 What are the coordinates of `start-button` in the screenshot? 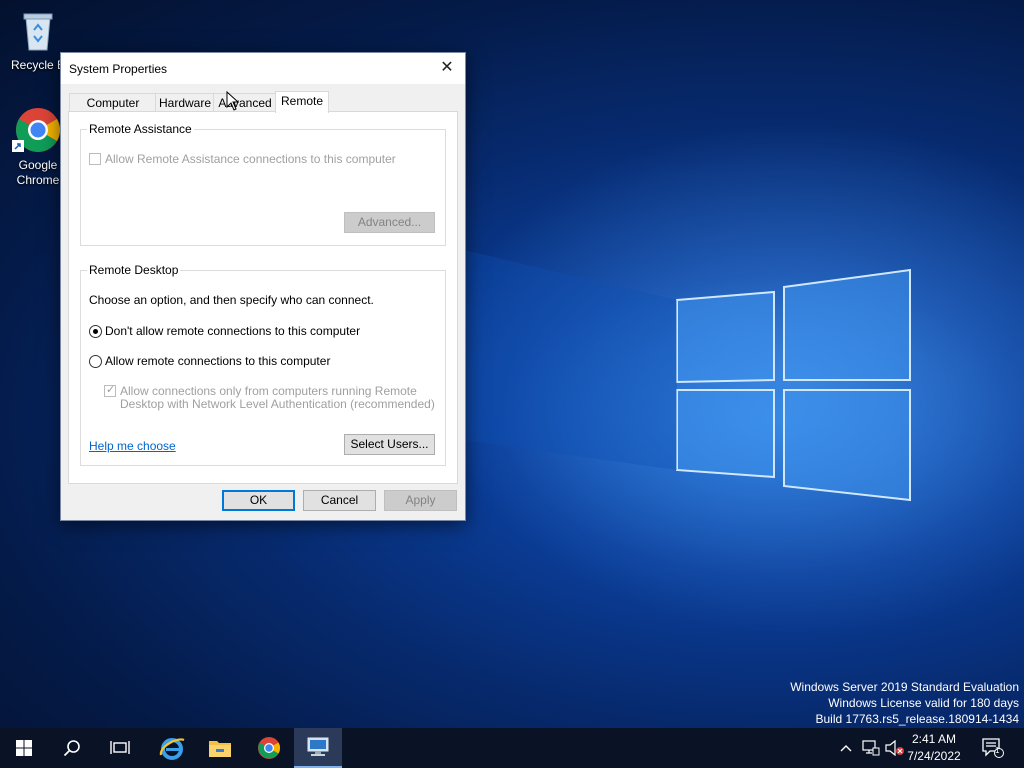 It's located at (24, 748).